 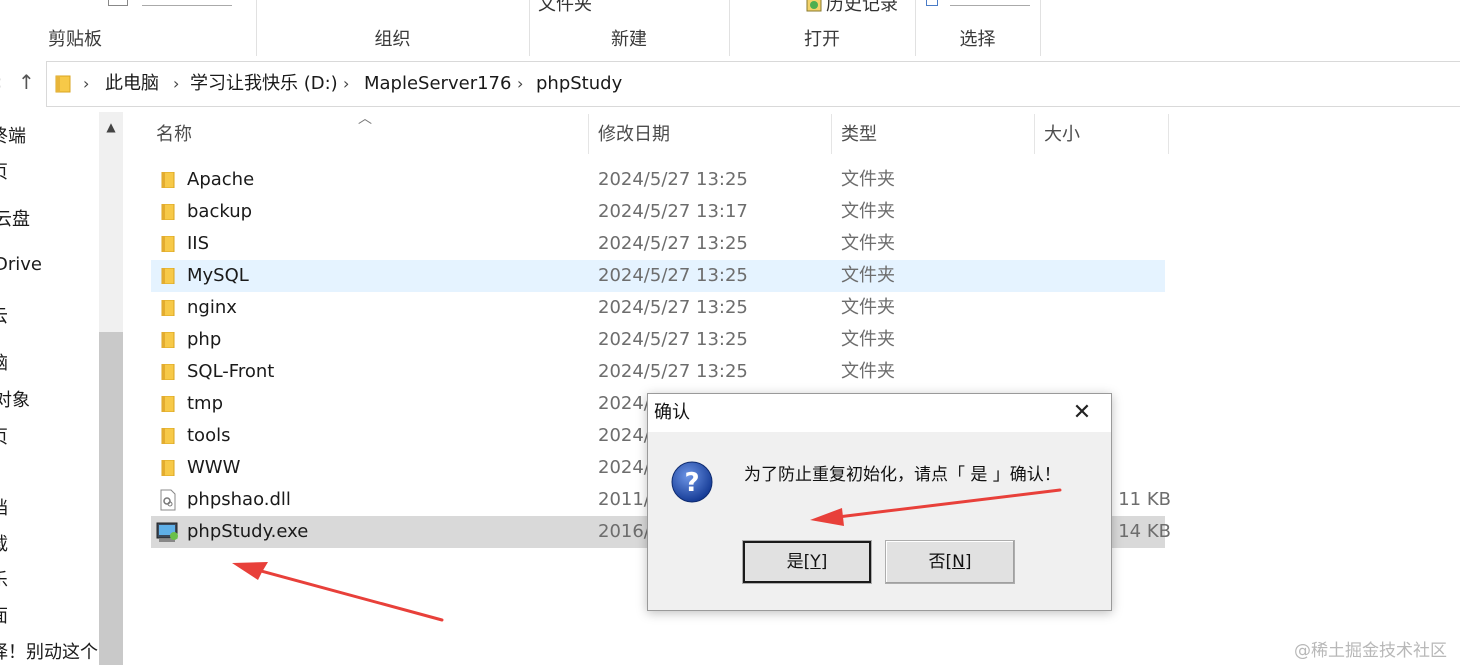 What do you see at coordinates (958, 562) in the screenshot?
I see `no-button-accel: N` at bounding box center [958, 562].